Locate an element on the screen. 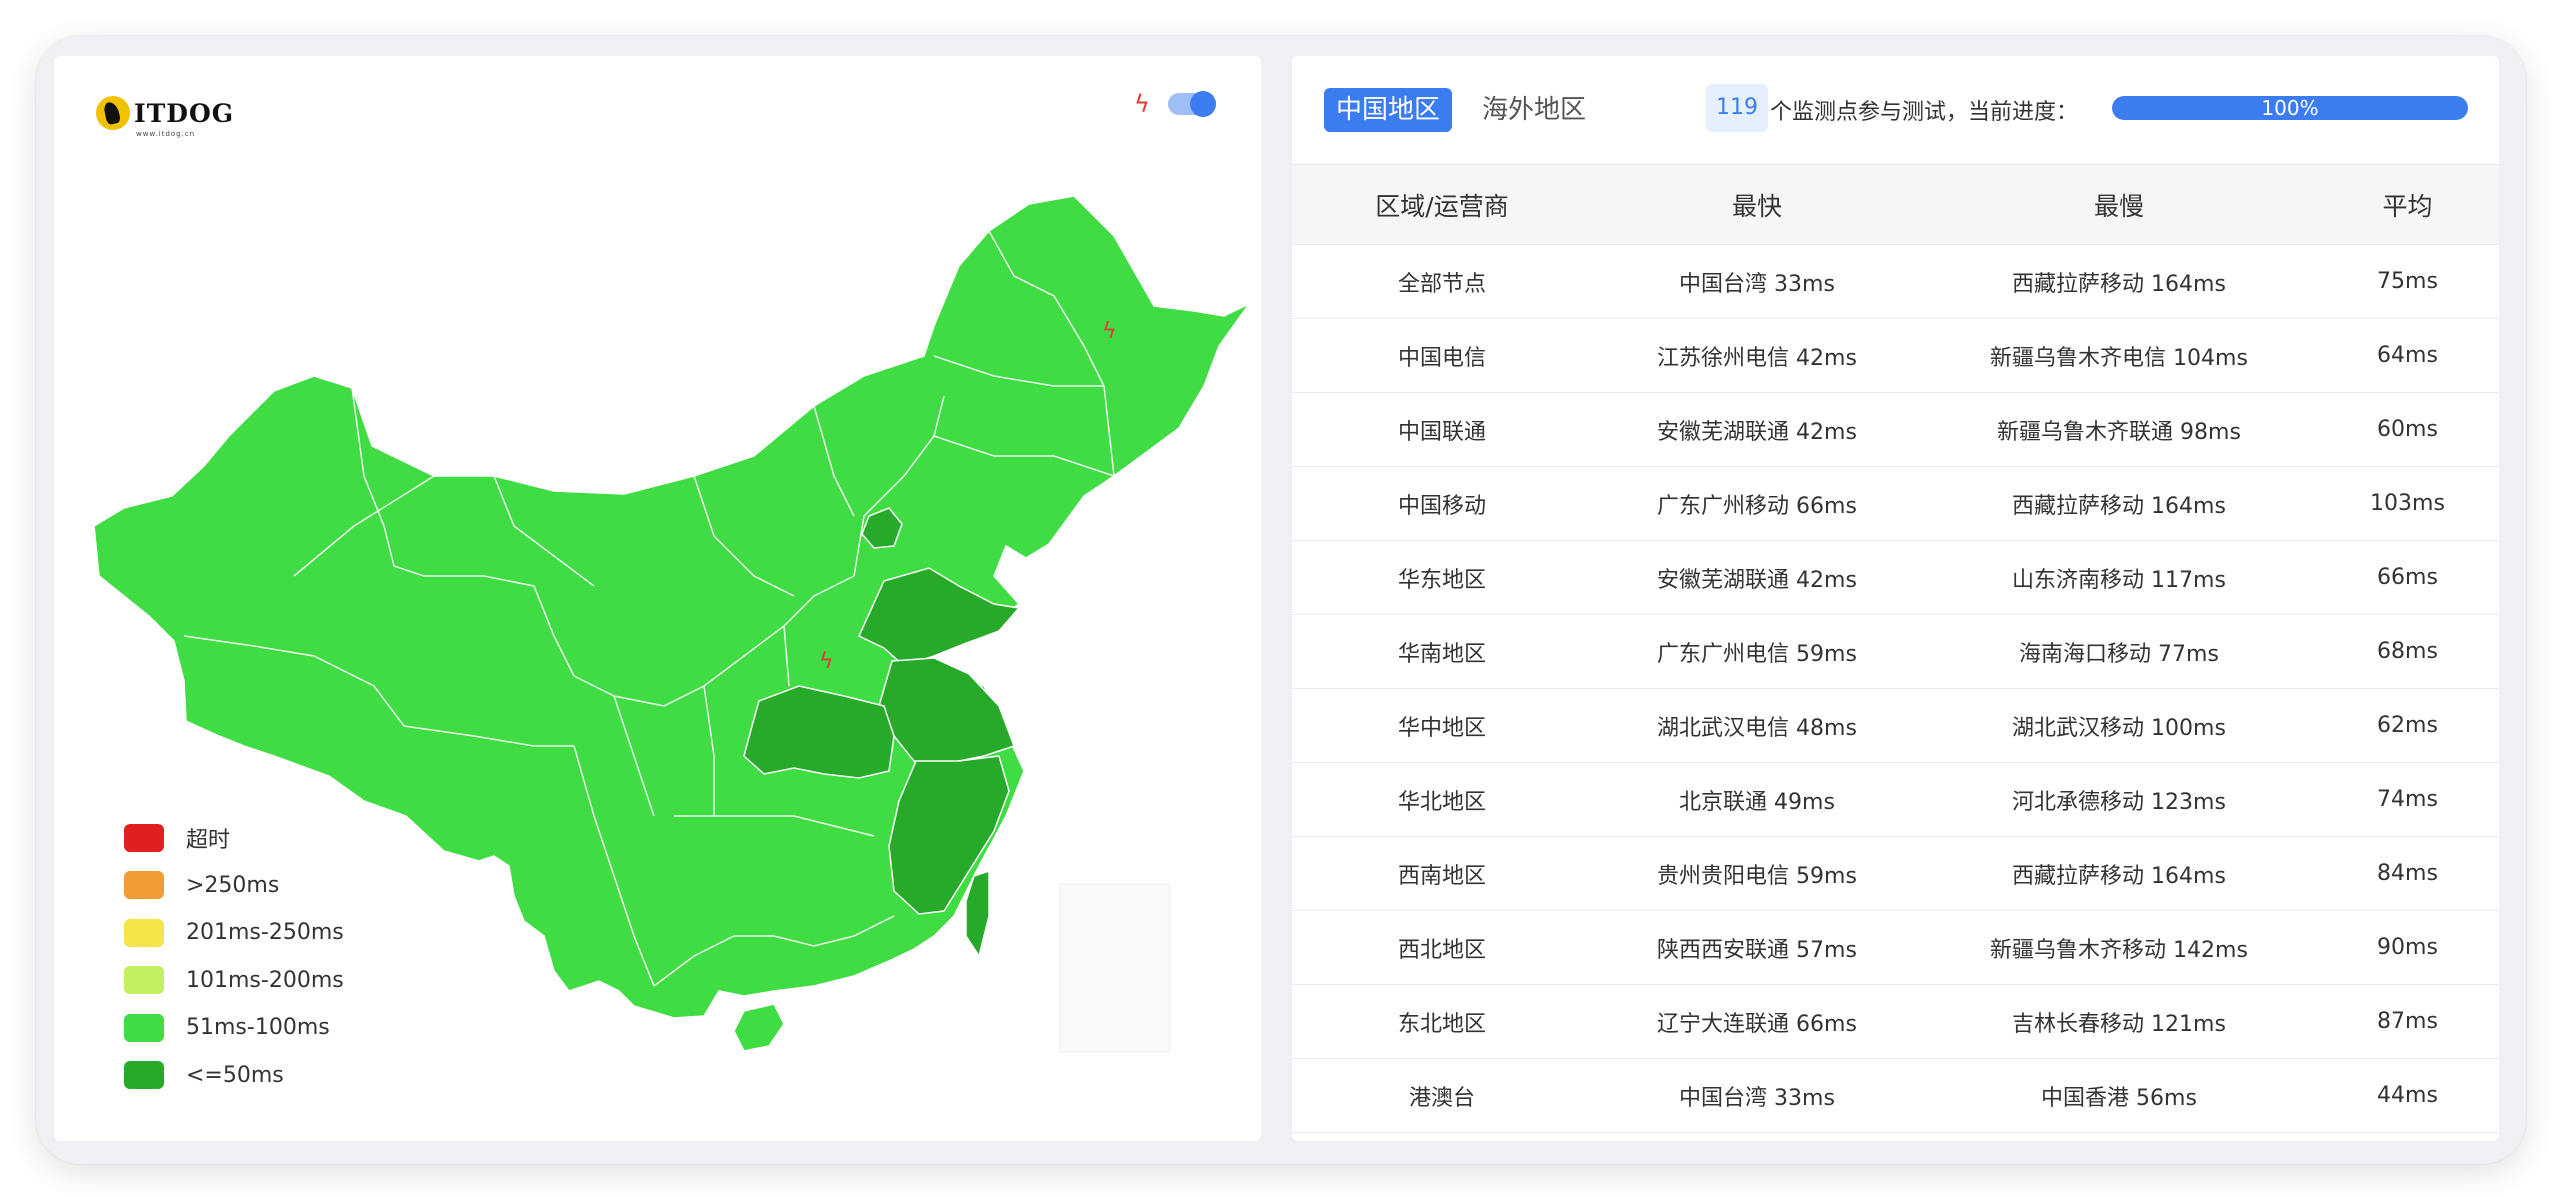 Image resolution: width=2560 pixels, height=1197 pixels. toolbar: 中国地区 海外地区 119 个监测点参与测试，当前进度： 100% is located at coordinates (1895, 110).